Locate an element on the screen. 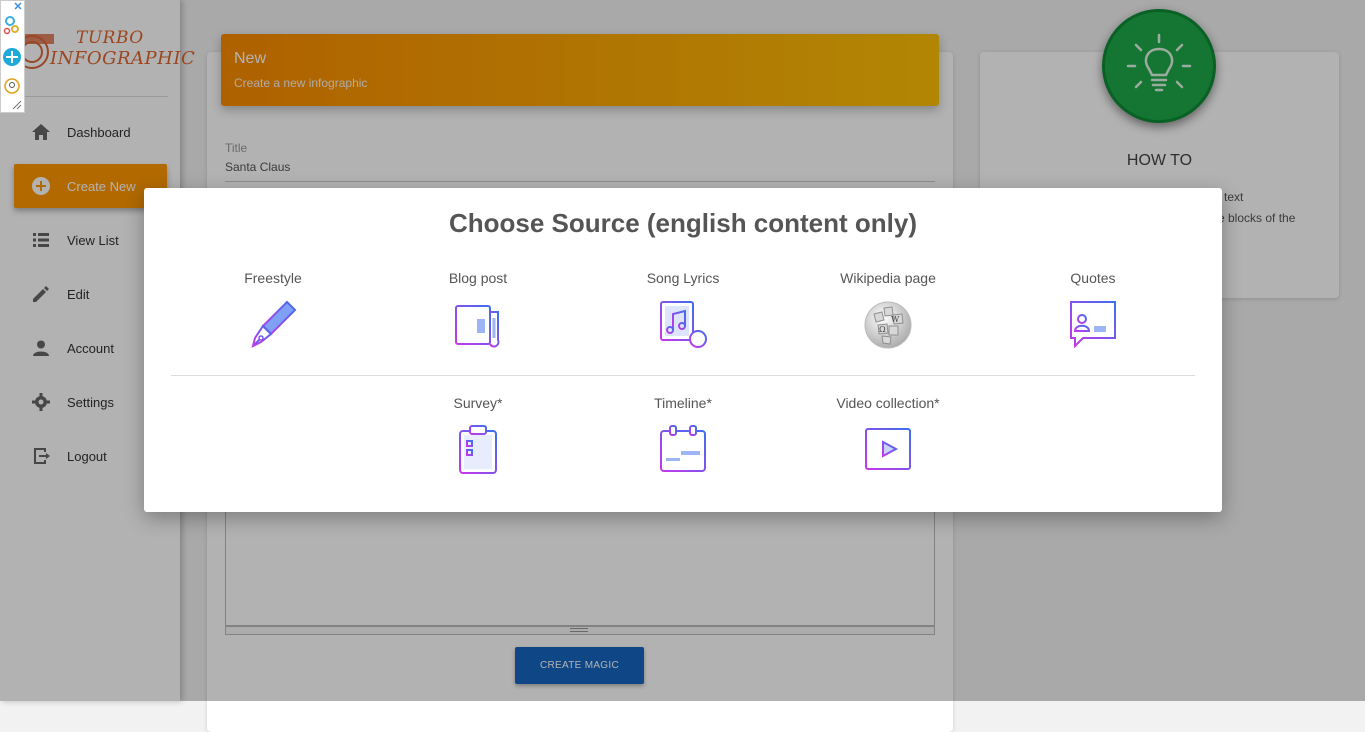  calendar-icon is located at coordinates (683, 448).